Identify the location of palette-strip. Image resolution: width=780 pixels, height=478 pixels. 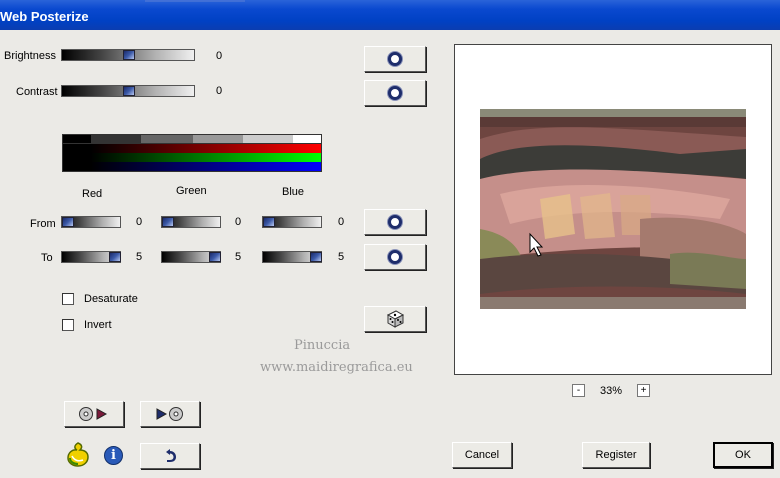
(192, 153).